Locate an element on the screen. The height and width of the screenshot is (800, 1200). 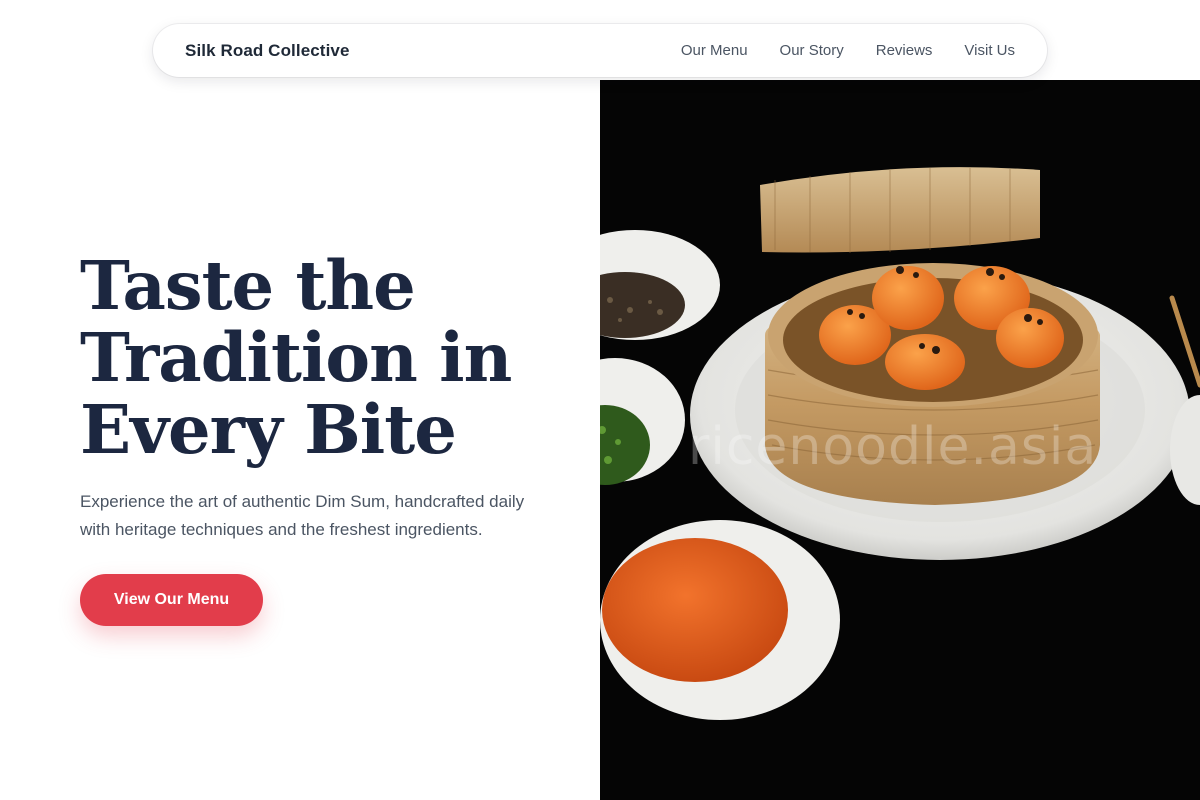
brand-logo: Silk Road Collective is located at coordinates (267, 51).